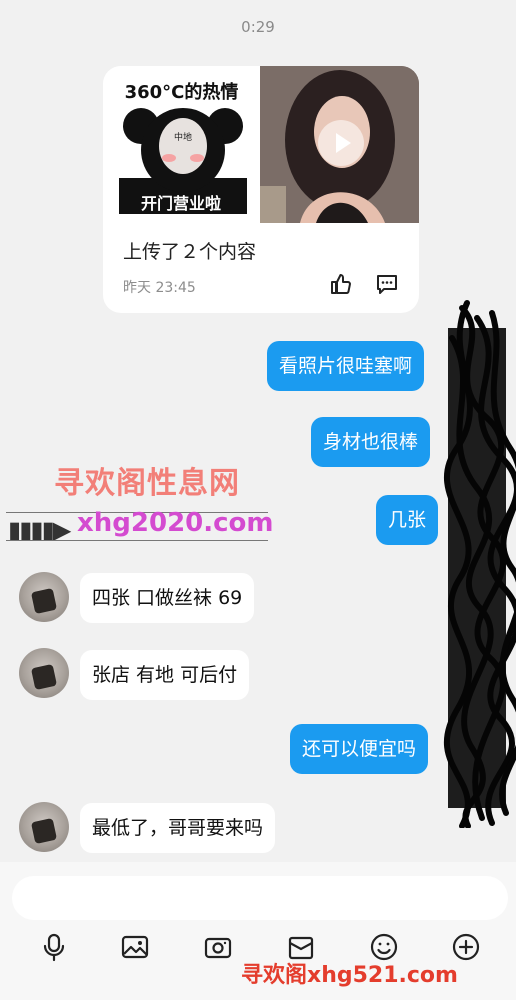  I want to click on chat-timestamp: 0:29, so click(258, 27).